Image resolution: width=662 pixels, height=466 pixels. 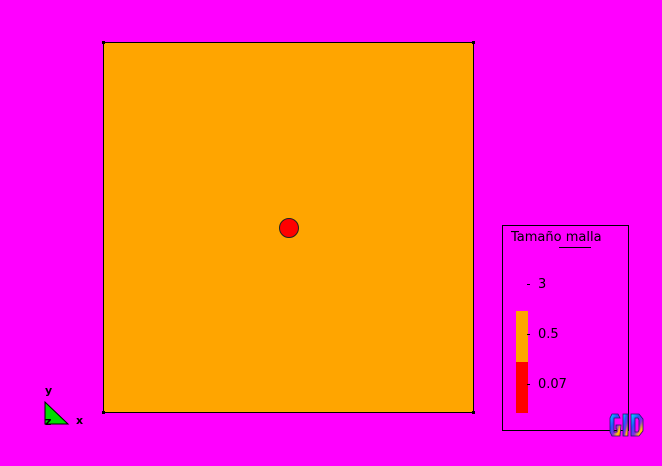 What do you see at coordinates (548, 334) in the screenshot?
I see `legend-label-mid: 0.5` at bounding box center [548, 334].